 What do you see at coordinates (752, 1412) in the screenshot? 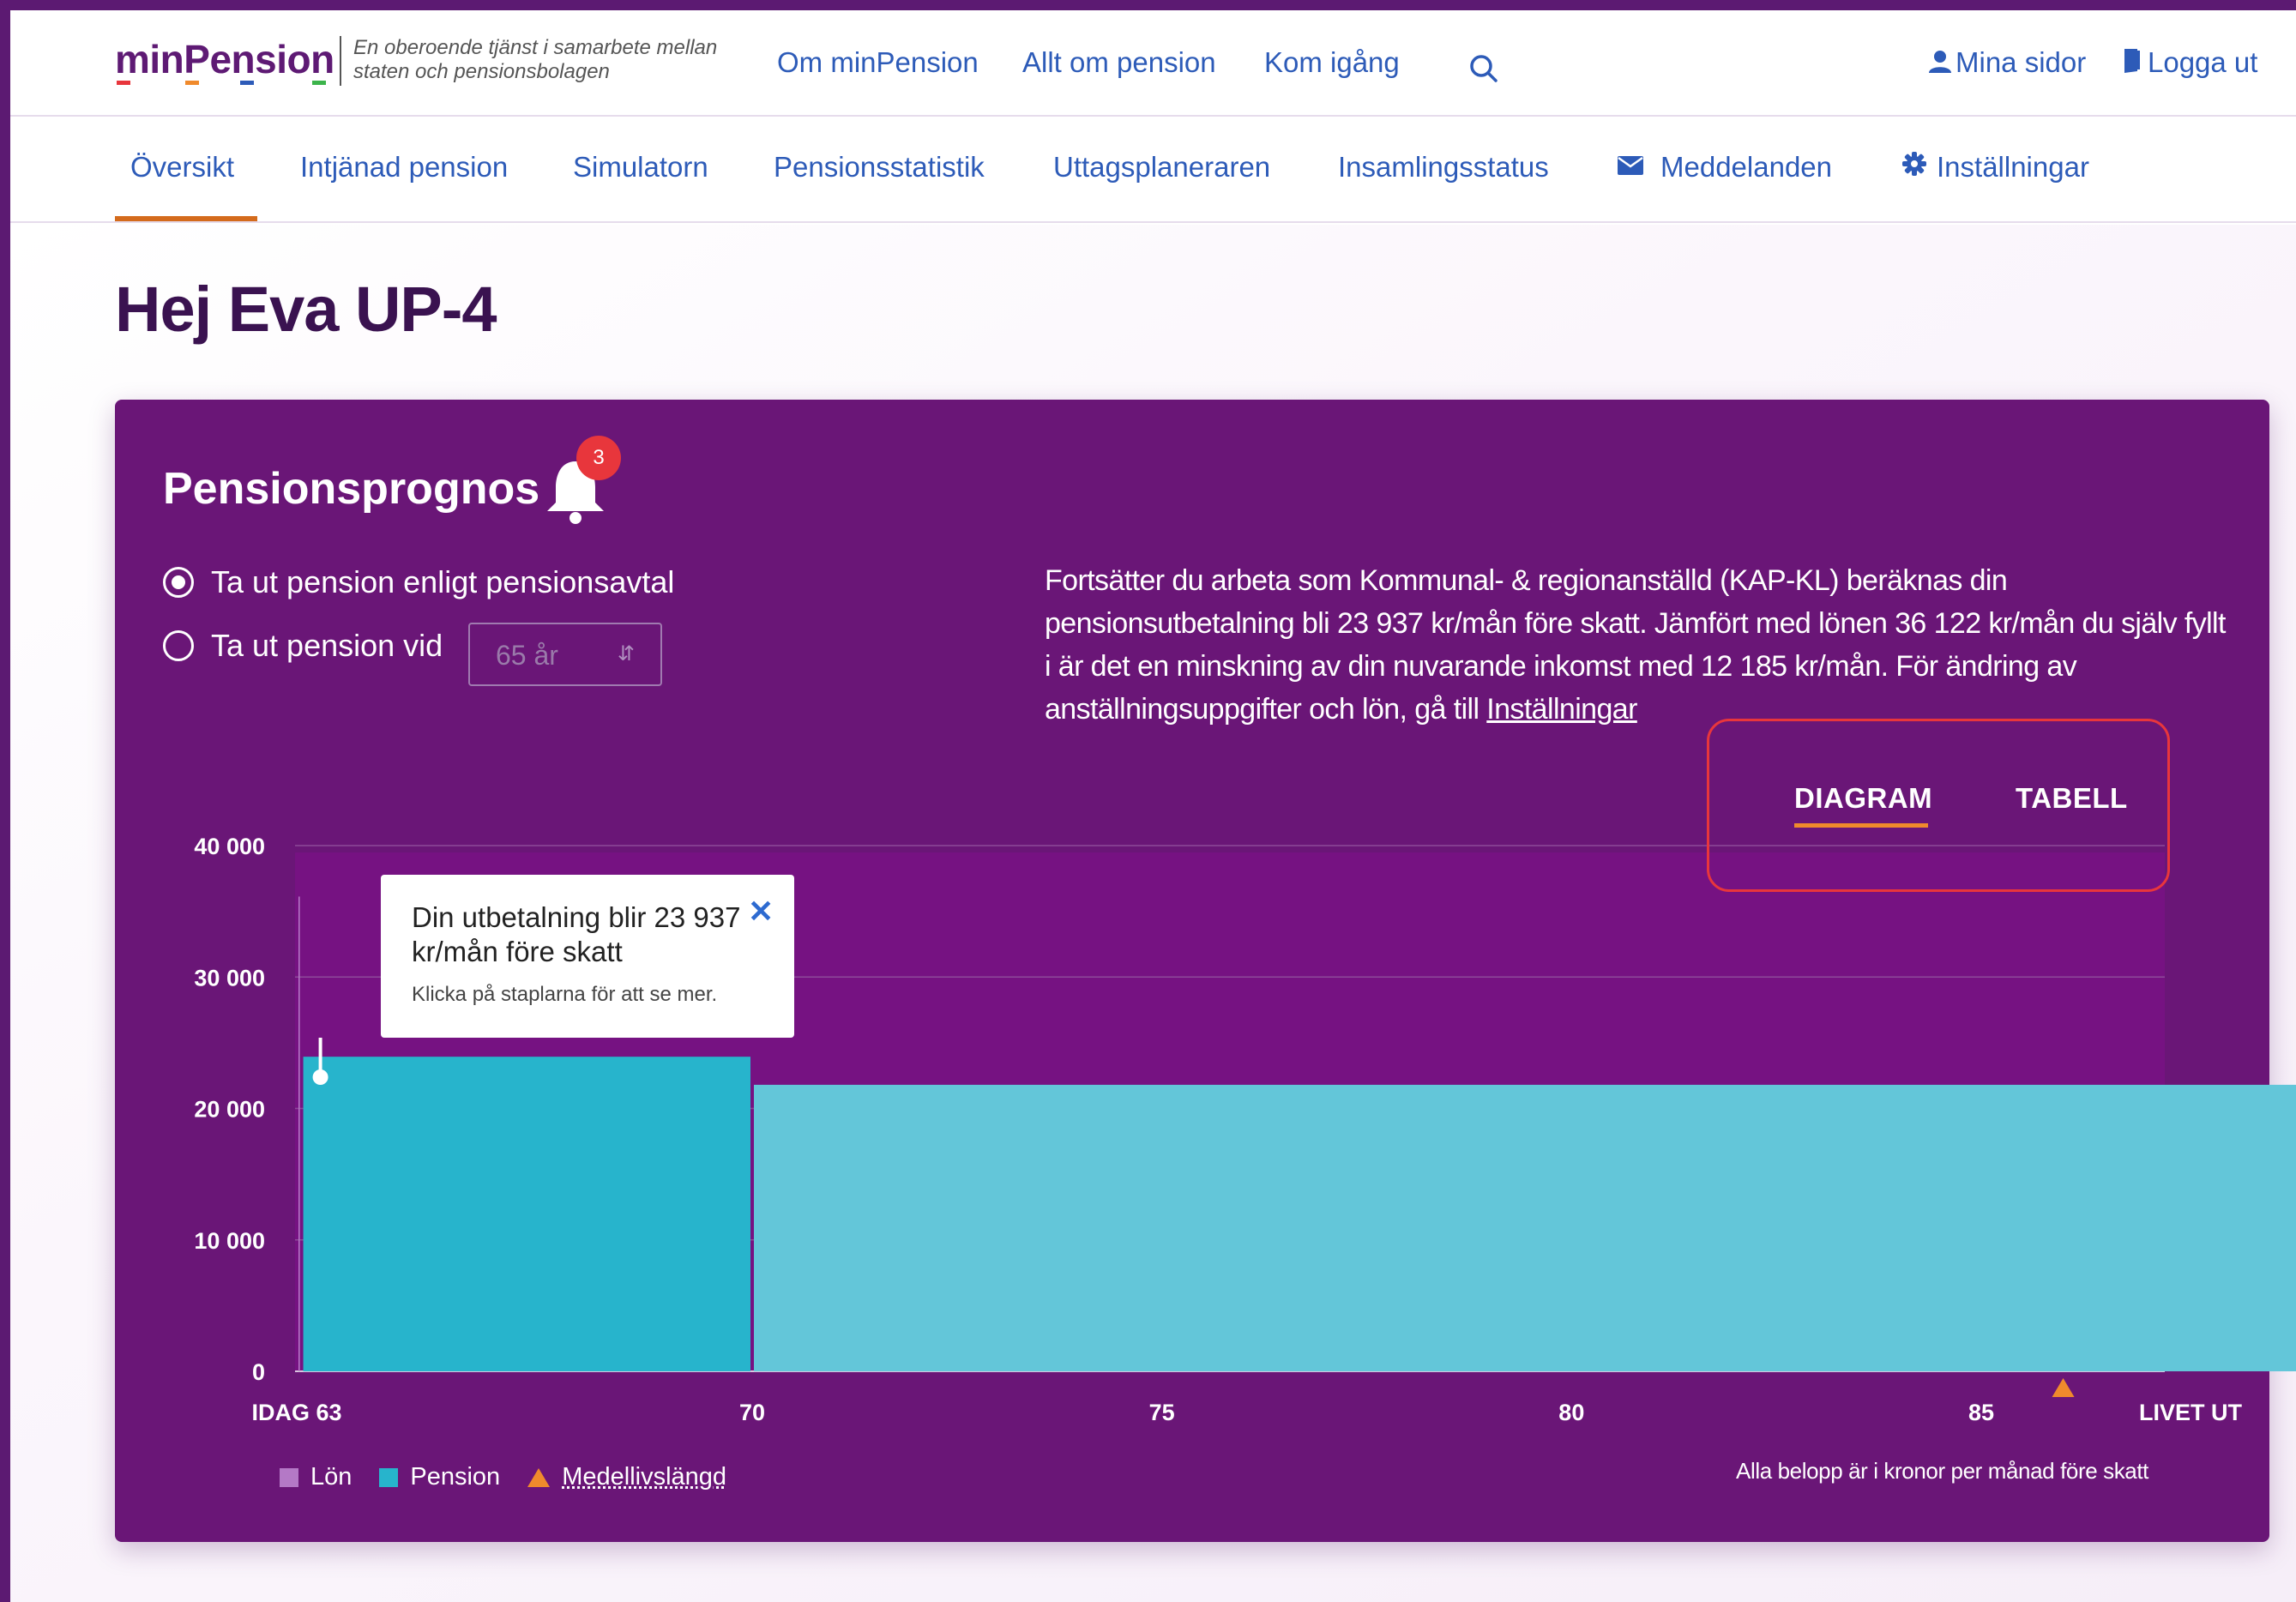
I see `x-tick-label: 70` at bounding box center [752, 1412].